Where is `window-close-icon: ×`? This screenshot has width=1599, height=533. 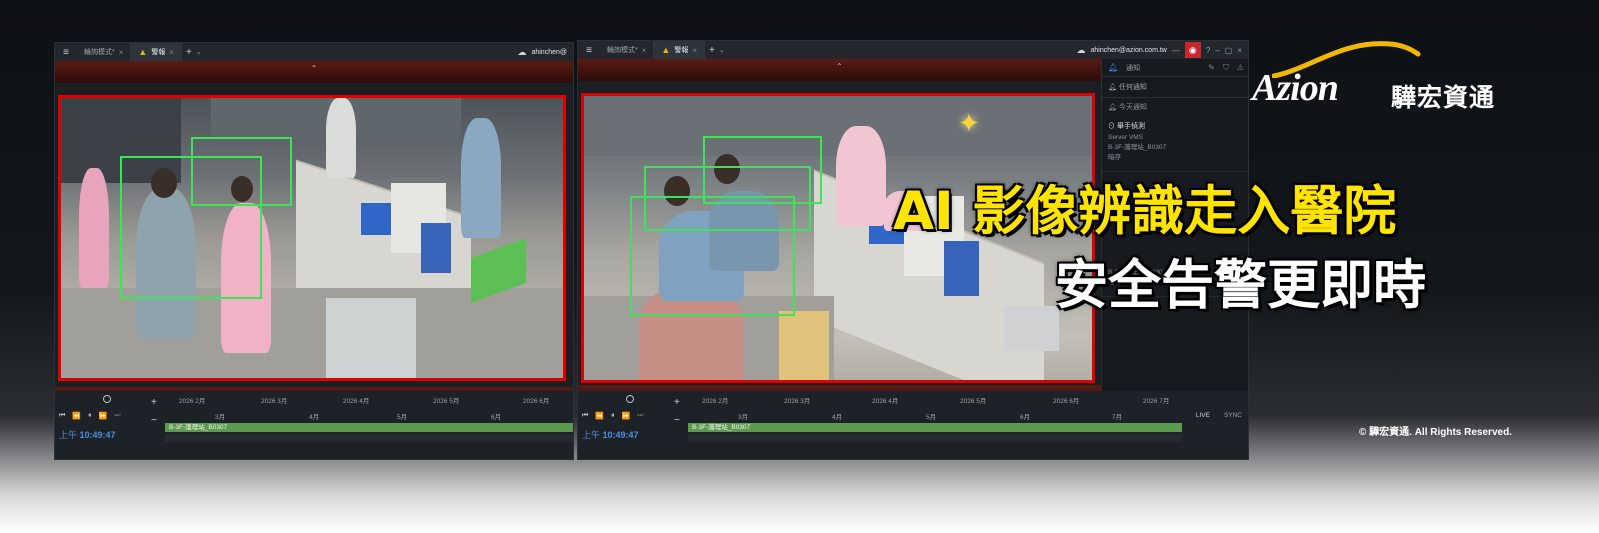 window-close-icon: × is located at coordinates (1239, 50).